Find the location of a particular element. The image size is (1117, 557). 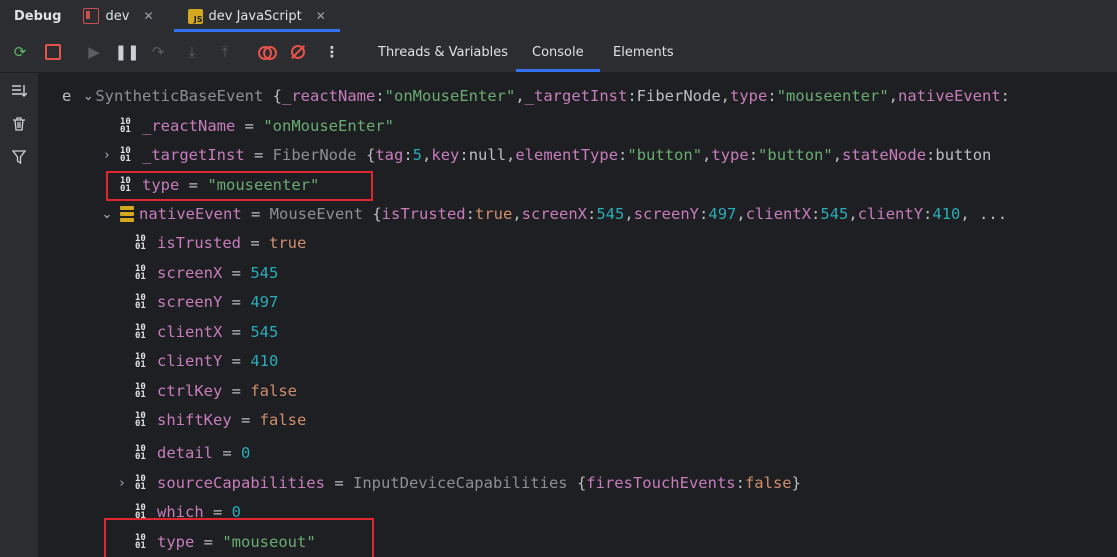

variable-row-client-y: 10 01 clientY = 410 is located at coordinates (206, 361).